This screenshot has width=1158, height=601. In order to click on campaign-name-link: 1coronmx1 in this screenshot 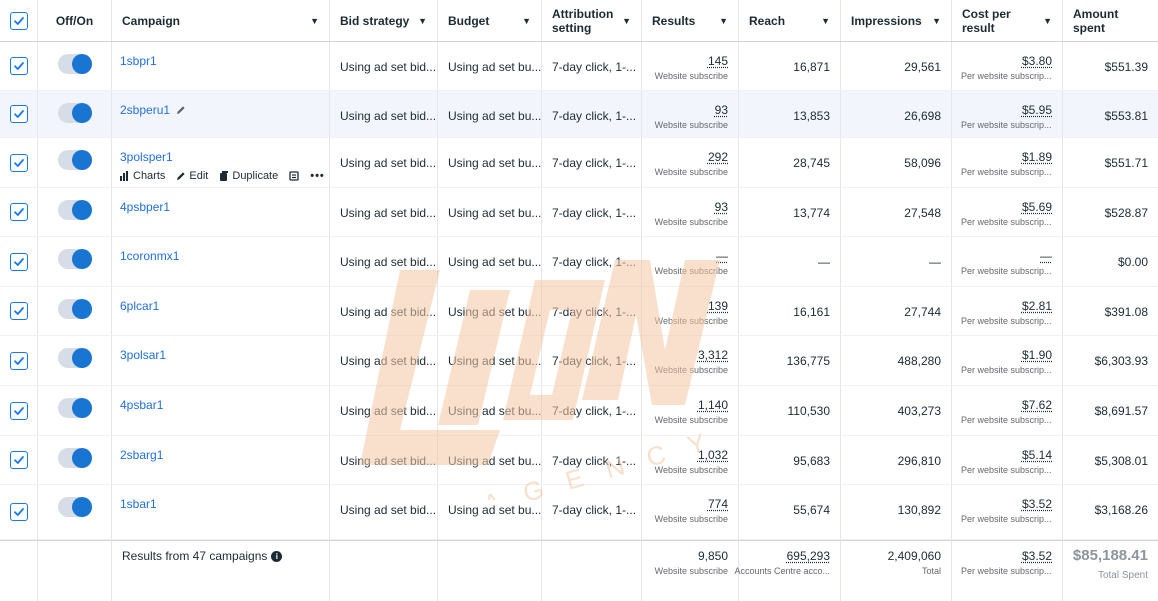, I will do `click(149, 256)`.